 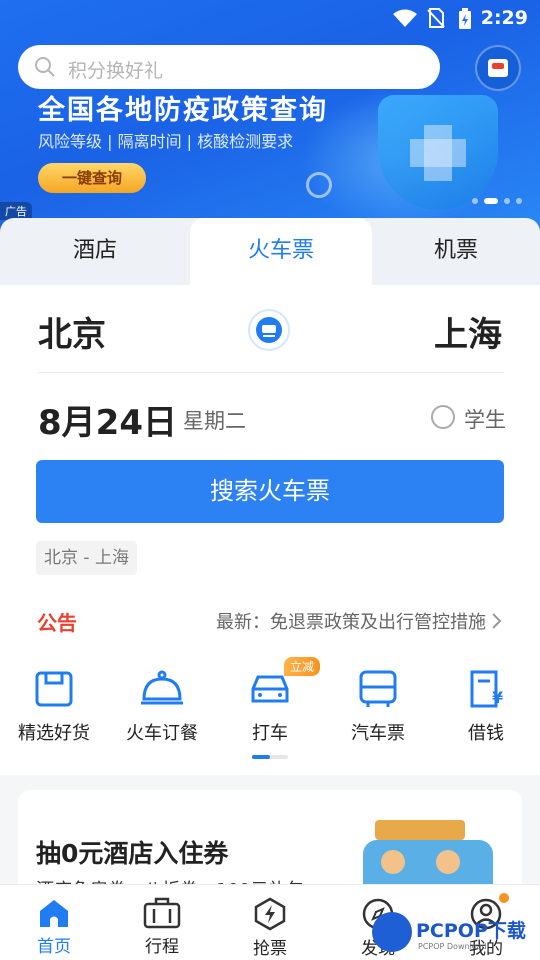 I want to click on battery-charging-icon, so click(x=465, y=18).